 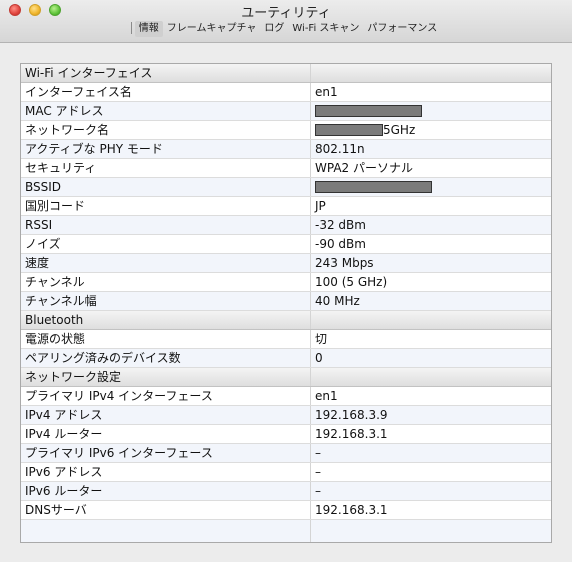 What do you see at coordinates (286, 244) in the screenshot?
I see `table-row: ノイズ -90 dBm` at bounding box center [286, 244].